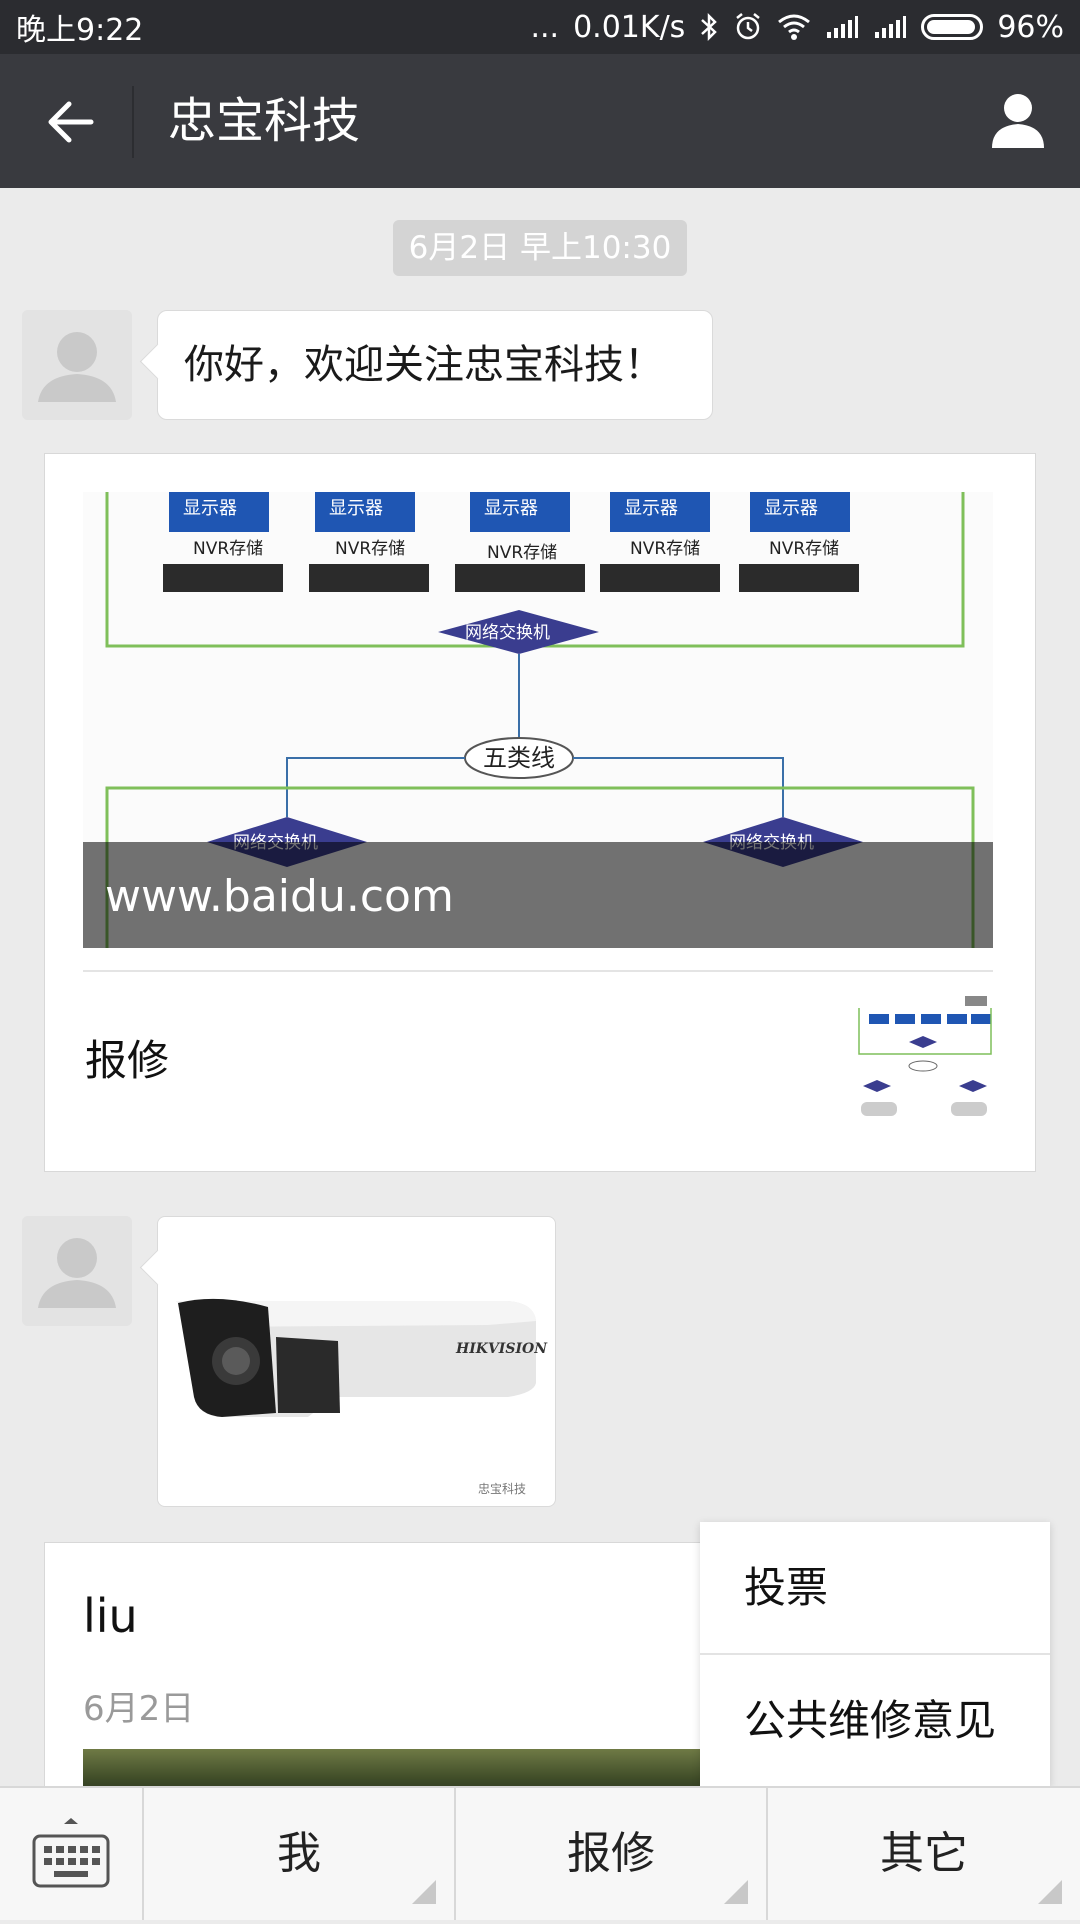 Image resolution: width=1080 pixels, height=1924 pixels. I want to click on alarm-icon, so click(748, 27).